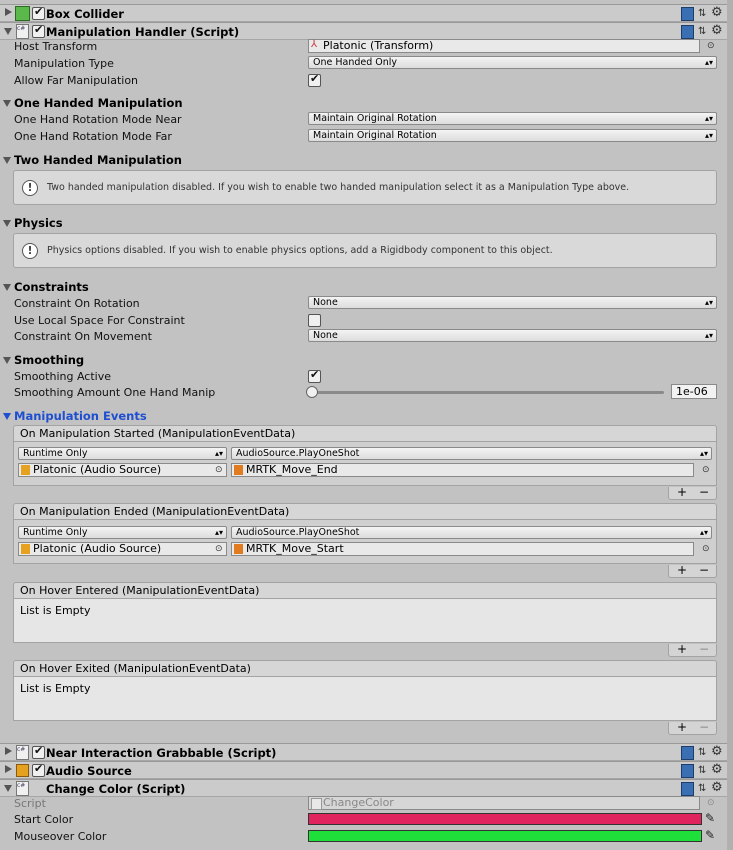 Image resolution: width=733 pixels, height=850 pixels. I want to click on allow-far-checkbox, so click(314, 79).